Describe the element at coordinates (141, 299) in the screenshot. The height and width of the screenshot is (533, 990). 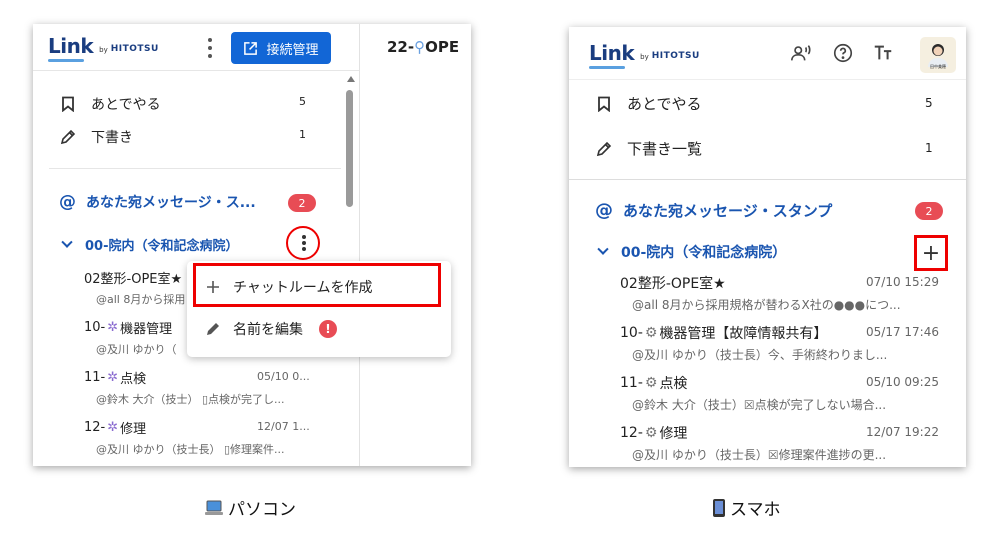
I see `channel-preview: @all 8月から採用` at that location.